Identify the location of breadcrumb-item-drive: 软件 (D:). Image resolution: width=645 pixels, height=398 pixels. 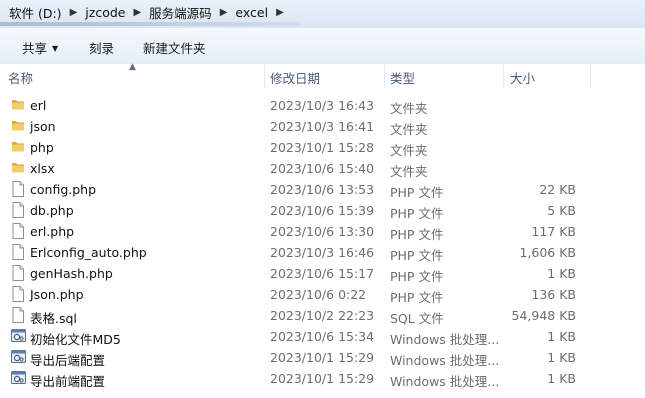
(35, 12).